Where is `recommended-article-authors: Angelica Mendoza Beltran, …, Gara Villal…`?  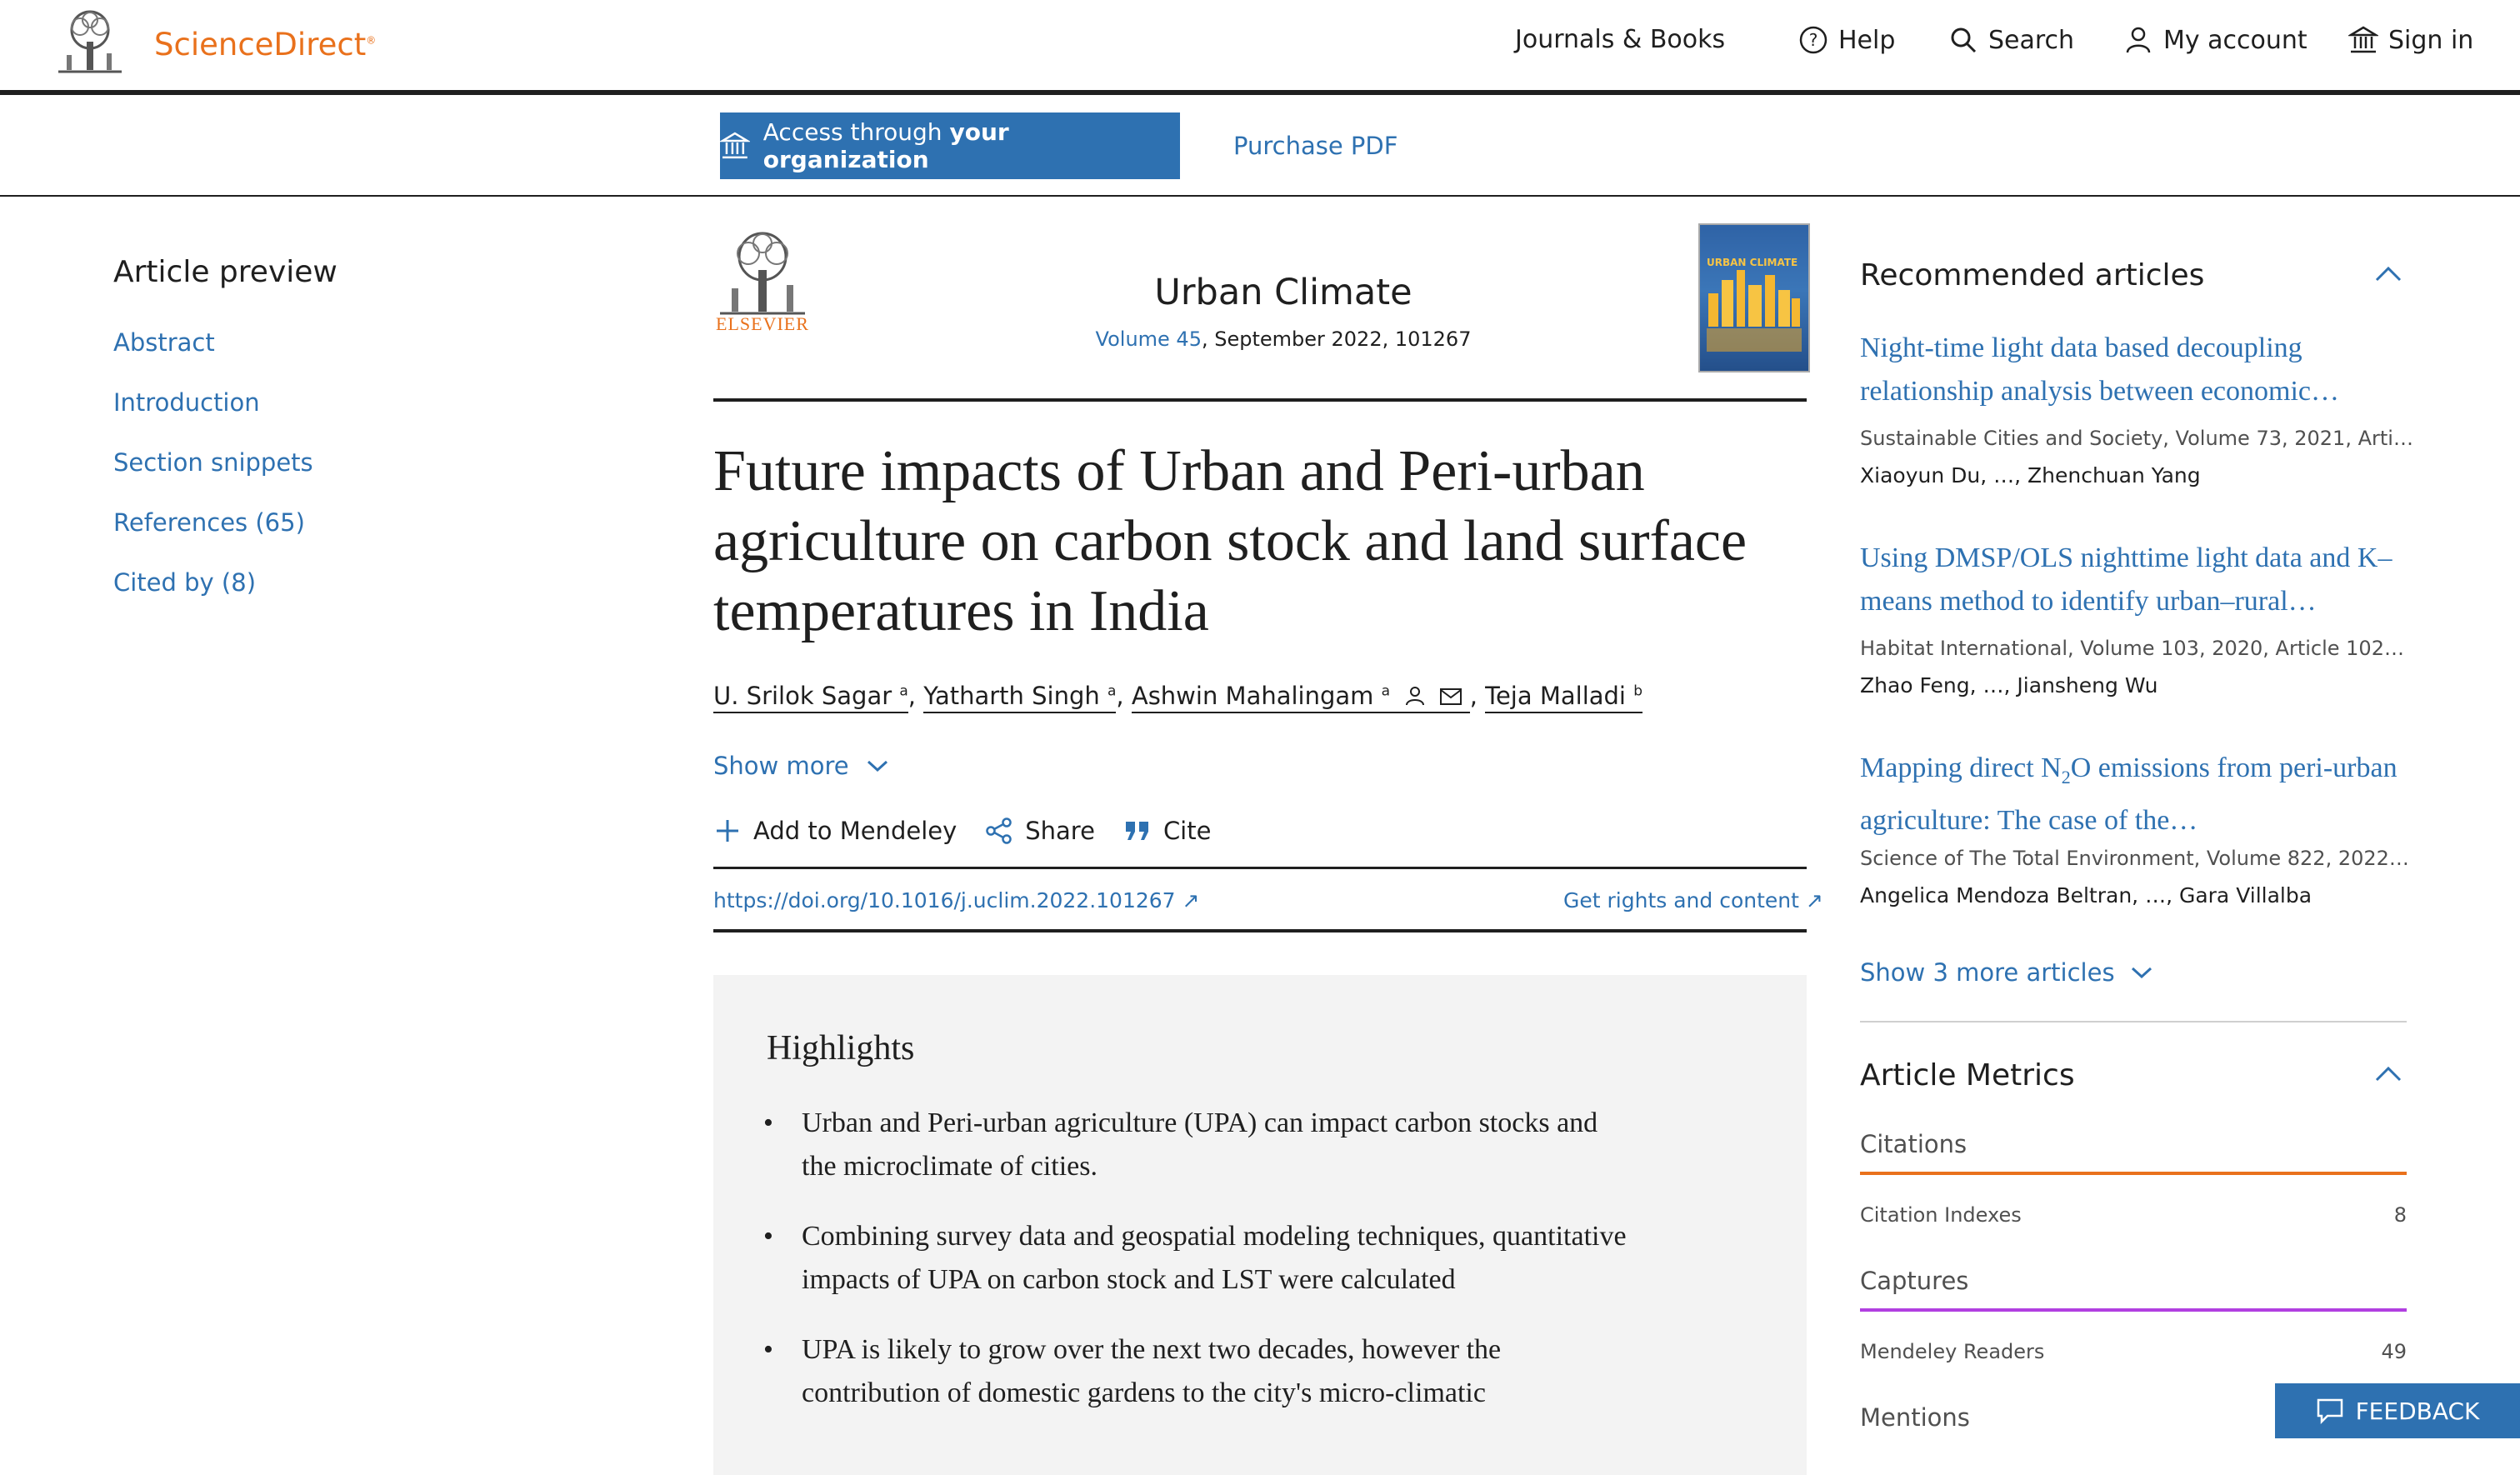
recommended-article-authors: Angelica Mendoza Beltran, …, Gara Villal… is located at coordinates (2086, 895).